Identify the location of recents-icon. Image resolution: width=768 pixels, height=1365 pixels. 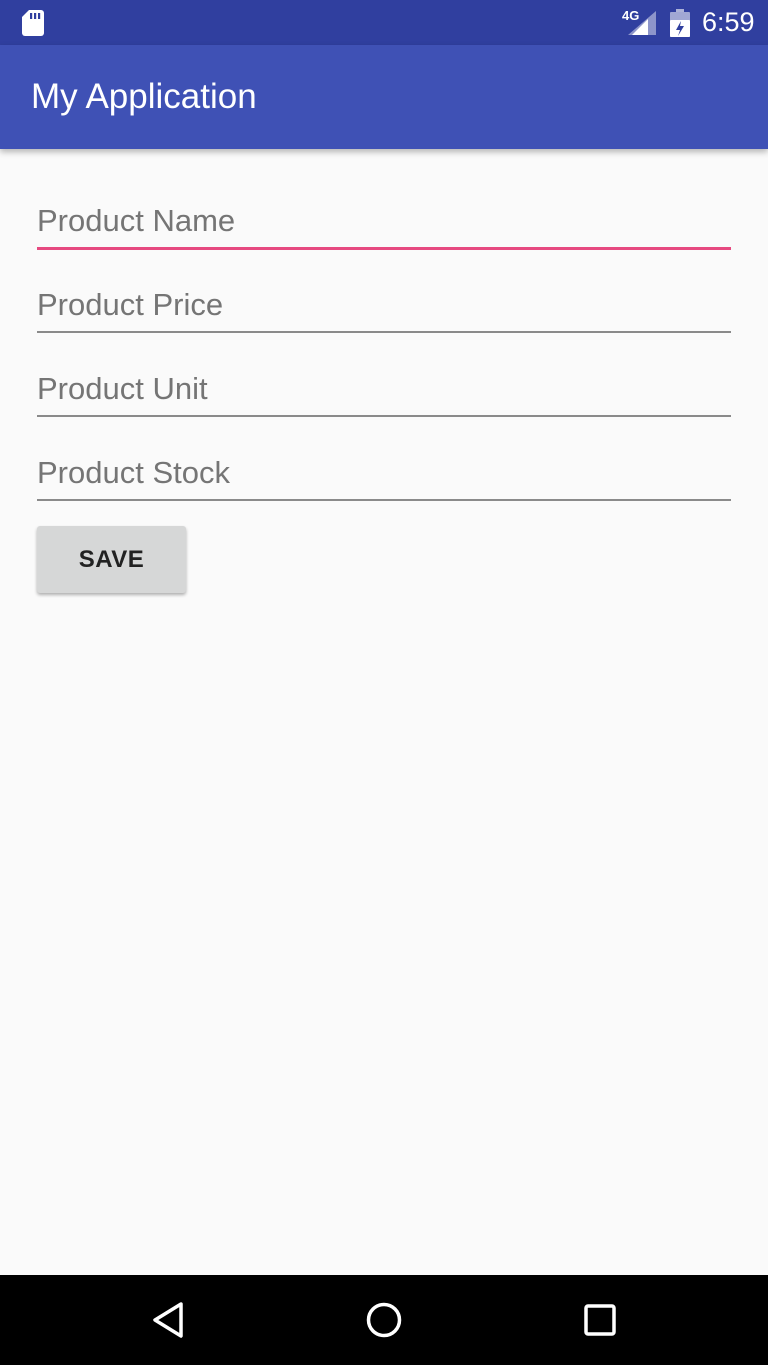
(600, 1320).